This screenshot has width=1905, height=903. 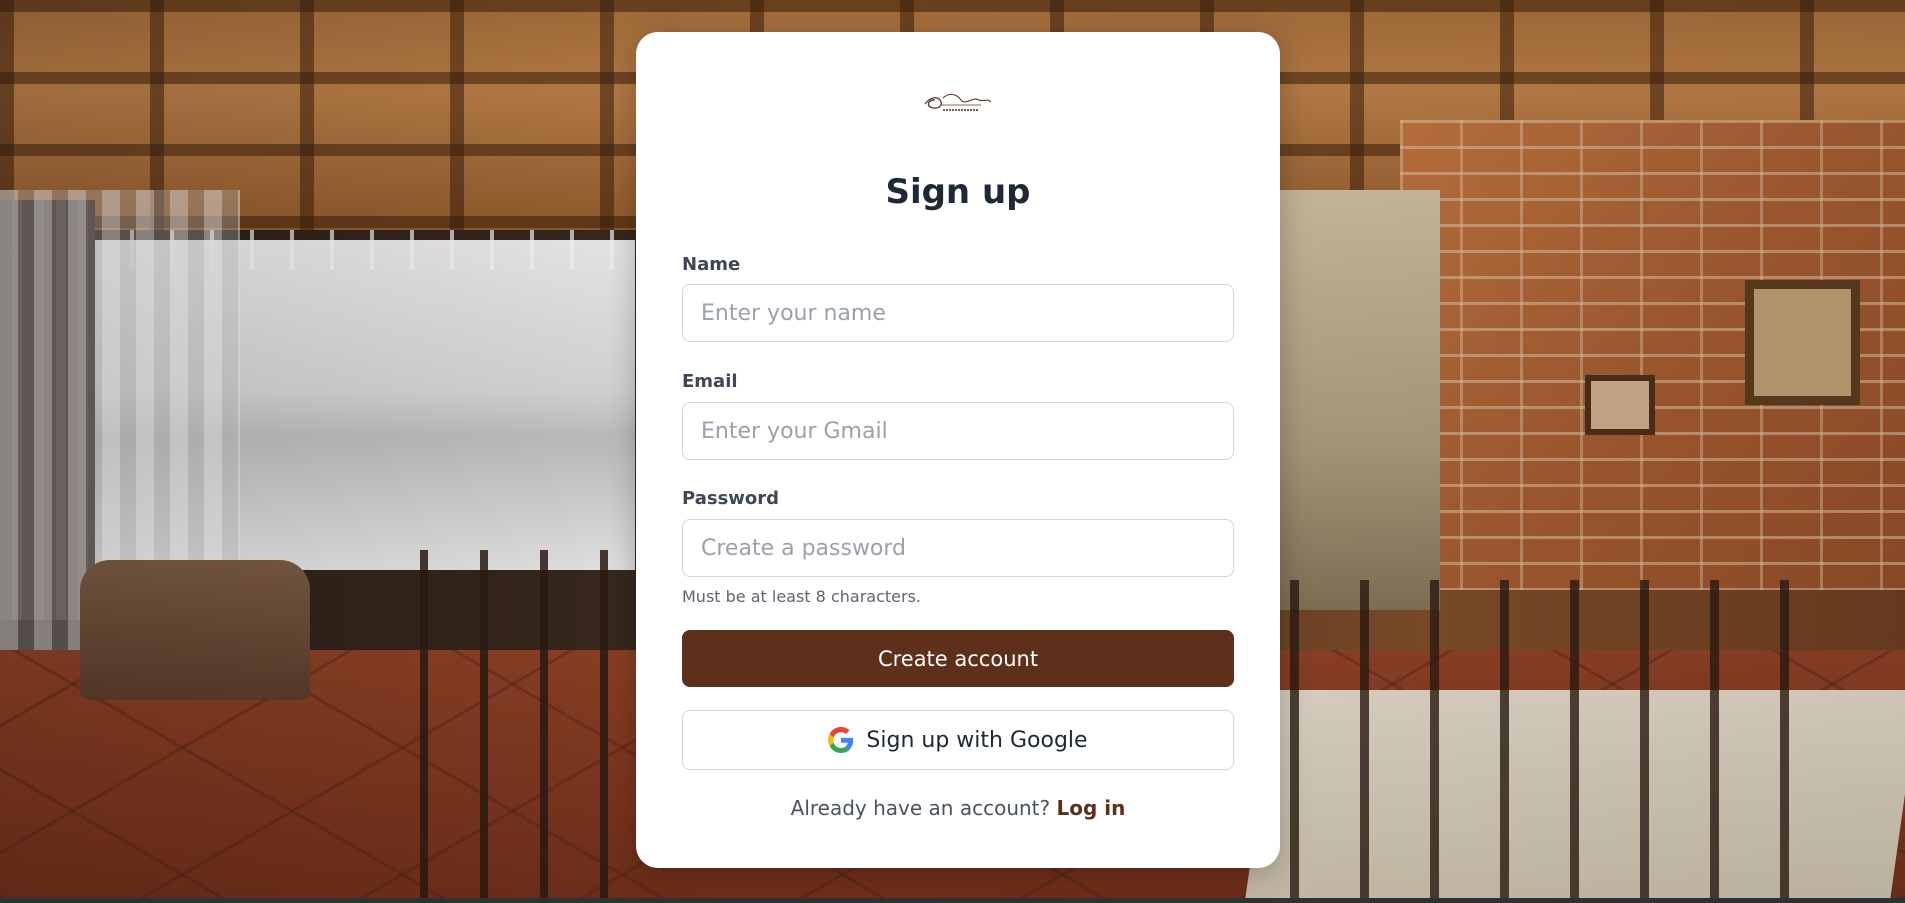 What do you see at coordinates (958, 658) in the screenshot?
I see `create-account-button: Create account` at bounding box center [958, 658].